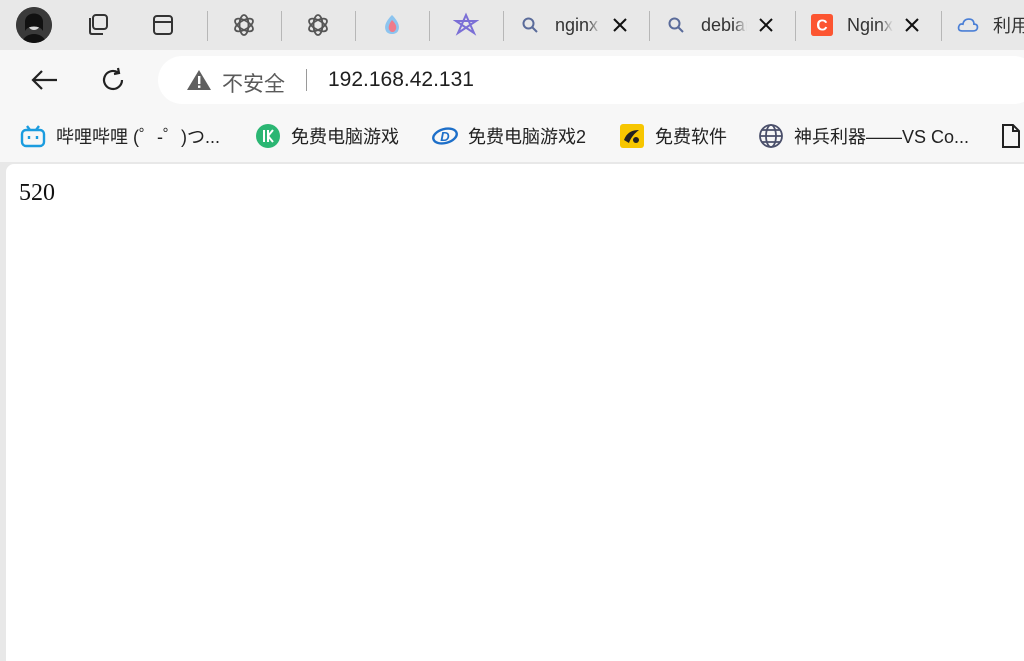 Image resolution: width=1024 pixels, height=661 pixels. Describe the element at coordinates (268, 136) in the screenshot. I see `game-green-icon` at that location.